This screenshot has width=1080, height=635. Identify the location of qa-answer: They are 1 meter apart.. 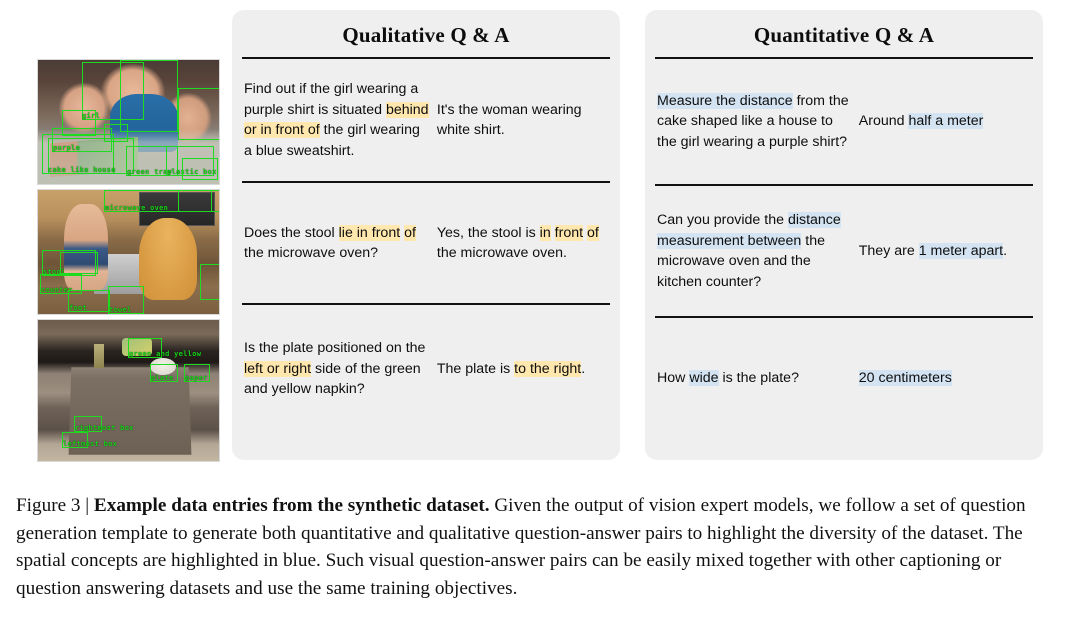
(945, 251).